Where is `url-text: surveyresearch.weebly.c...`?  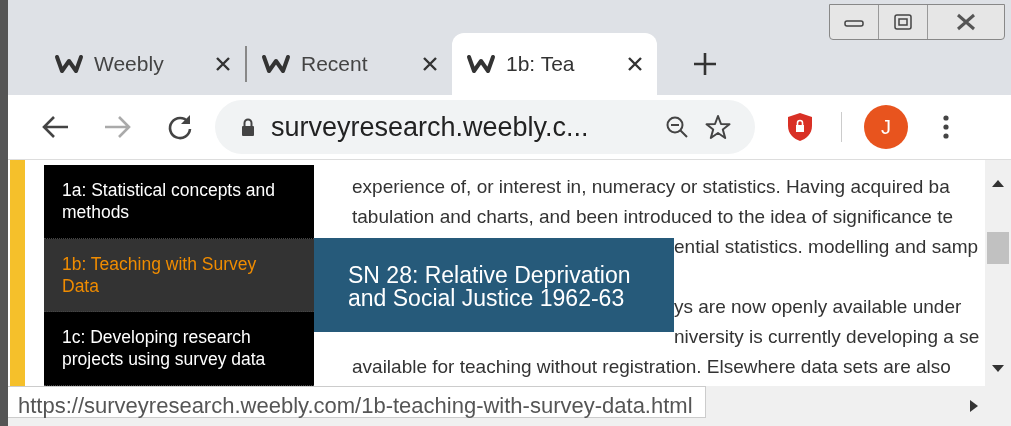 url-text: surveyresearch.weebly.c... is located at coordinates (430, 127).